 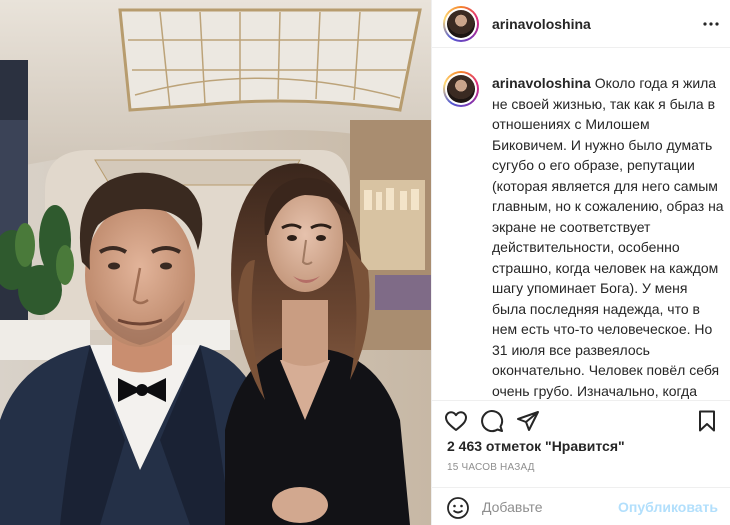 I want to click on bookmark-icon, so click(x=707, y=421).